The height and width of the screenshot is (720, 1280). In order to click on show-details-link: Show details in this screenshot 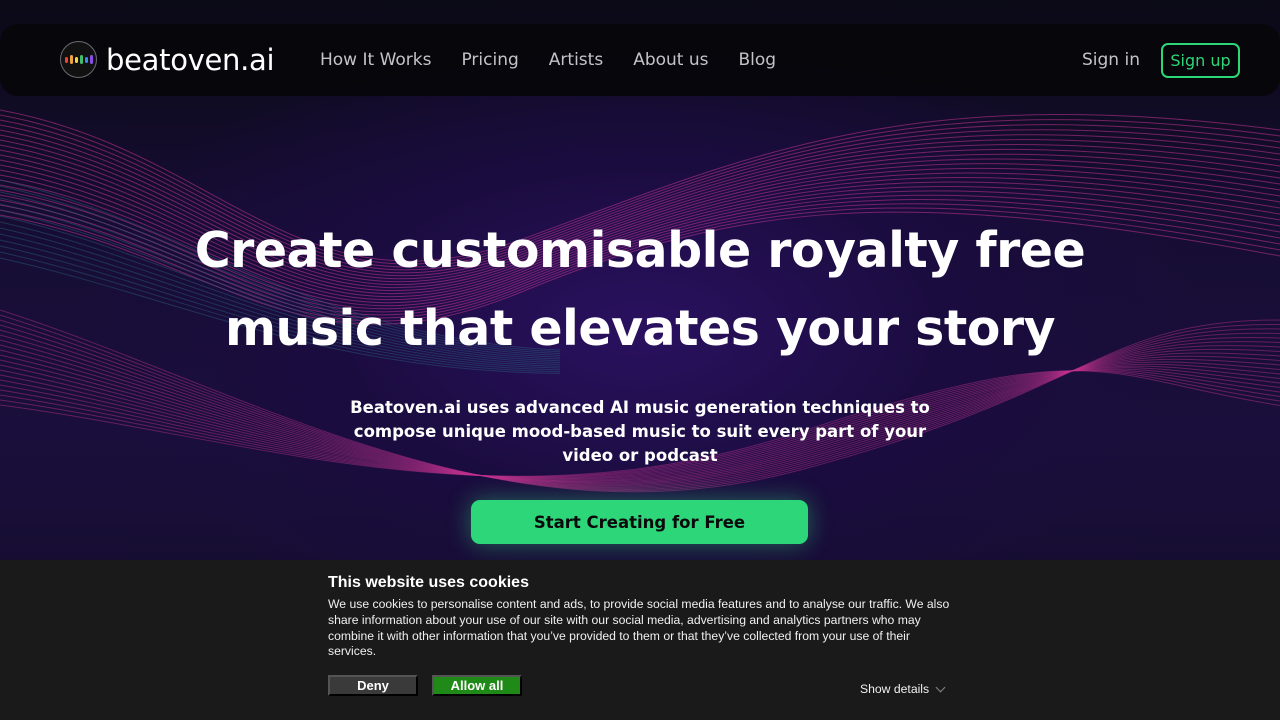, I will do `click(903, 689)`.